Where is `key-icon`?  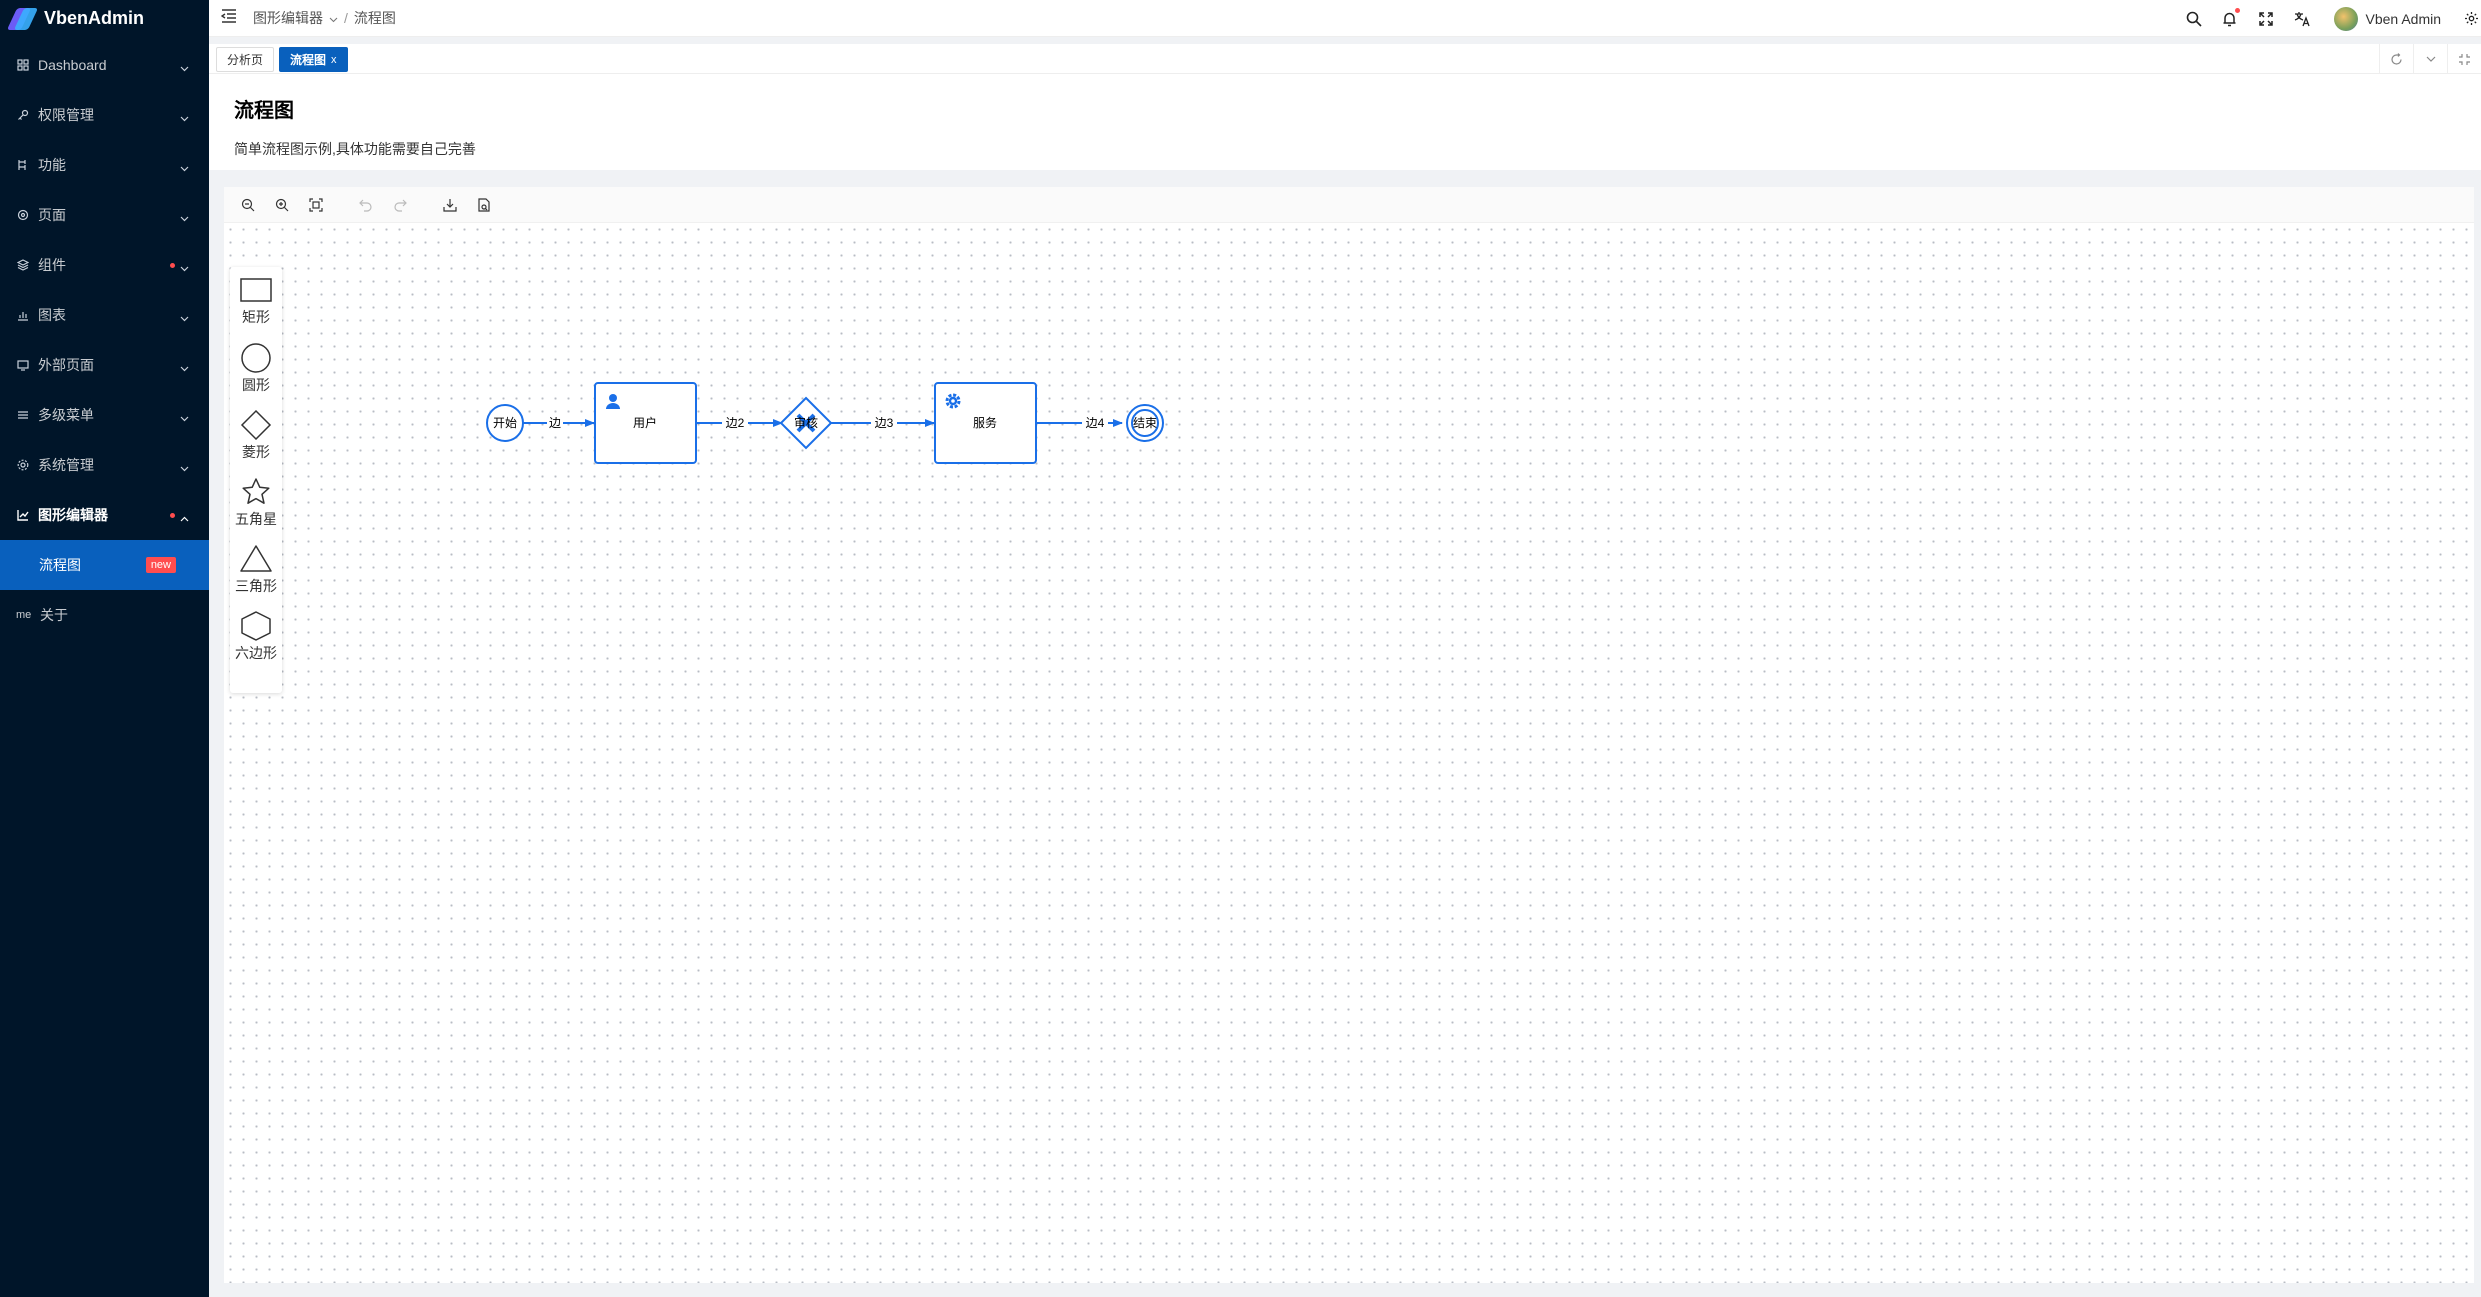 key-icon is located at coordinates (23, 115).